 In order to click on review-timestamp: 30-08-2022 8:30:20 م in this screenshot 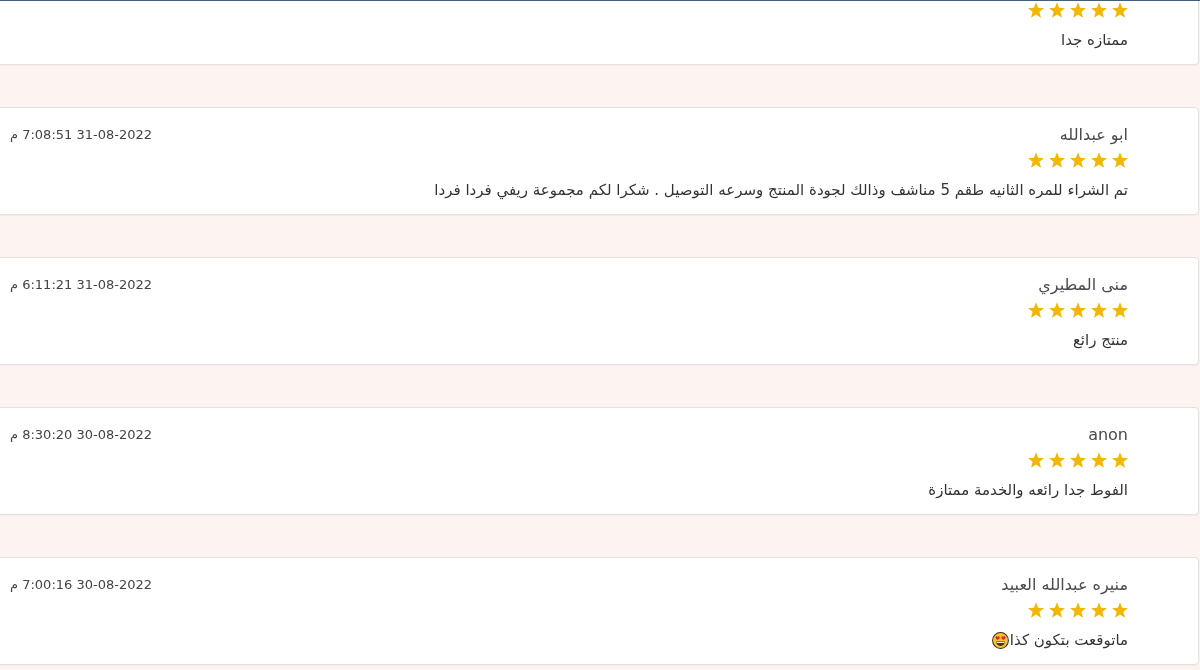, I will do `click(81, 435)`.